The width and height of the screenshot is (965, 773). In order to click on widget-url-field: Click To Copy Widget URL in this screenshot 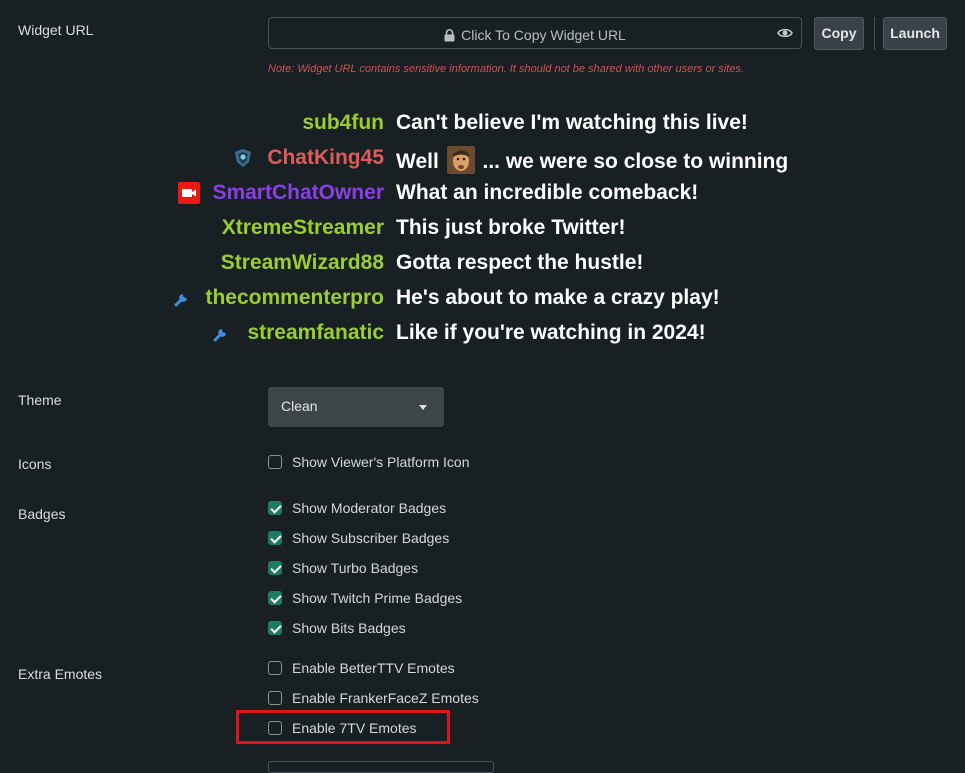, I will do `click(535, 33)`.